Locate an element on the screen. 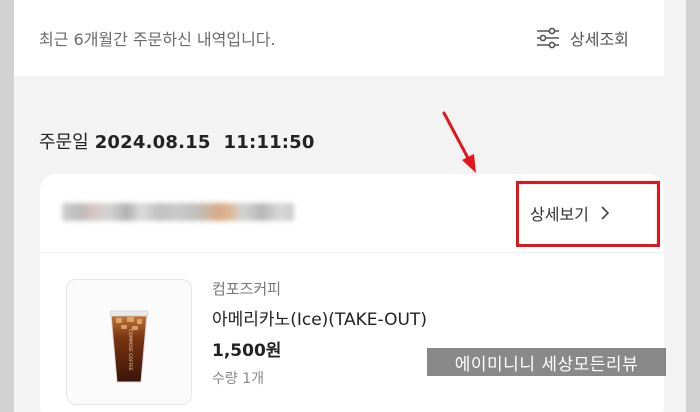 The height and width of the screenshot is (412, 700). blurred-store-info is located at coordinates (178, 212).